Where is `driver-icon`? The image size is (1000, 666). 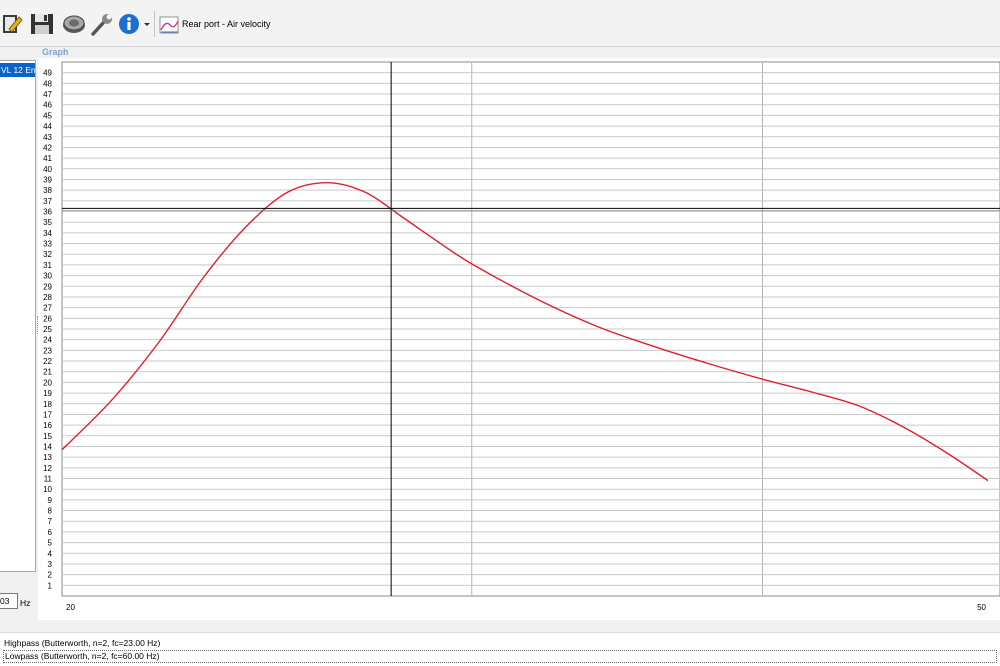 driver-icon is located at coordinates (74, 24).